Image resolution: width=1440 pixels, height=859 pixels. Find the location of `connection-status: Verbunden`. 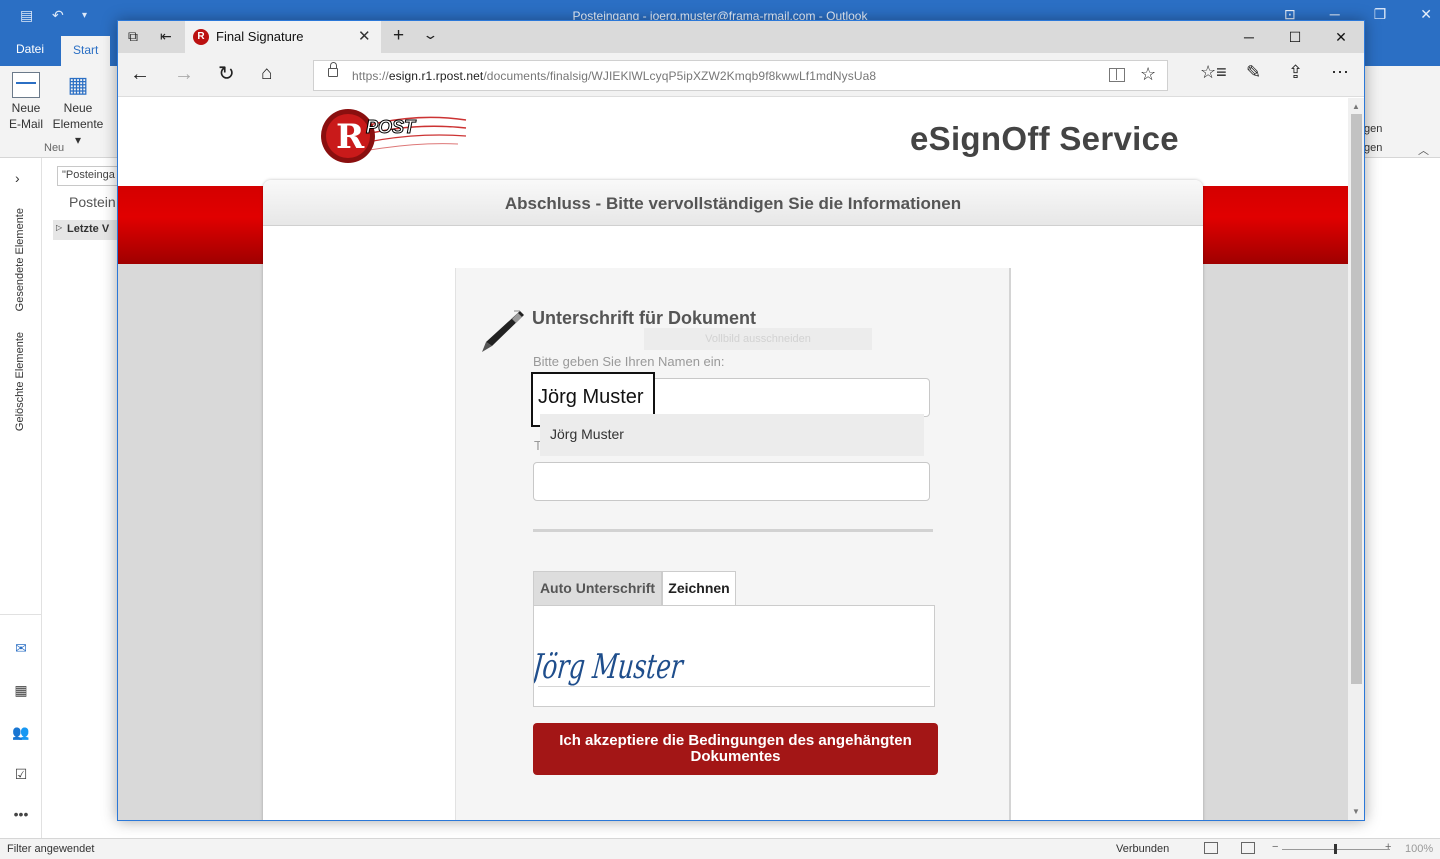

connection-status: Verbunden is located at coordinates (1143, 849).